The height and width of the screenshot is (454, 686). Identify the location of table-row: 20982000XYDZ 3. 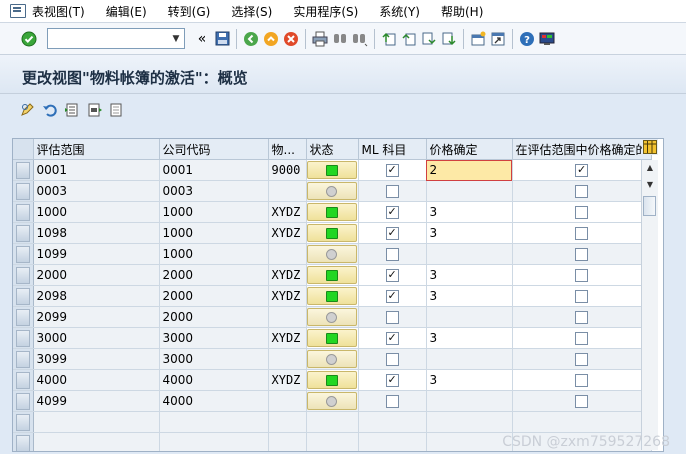
(332, 296).